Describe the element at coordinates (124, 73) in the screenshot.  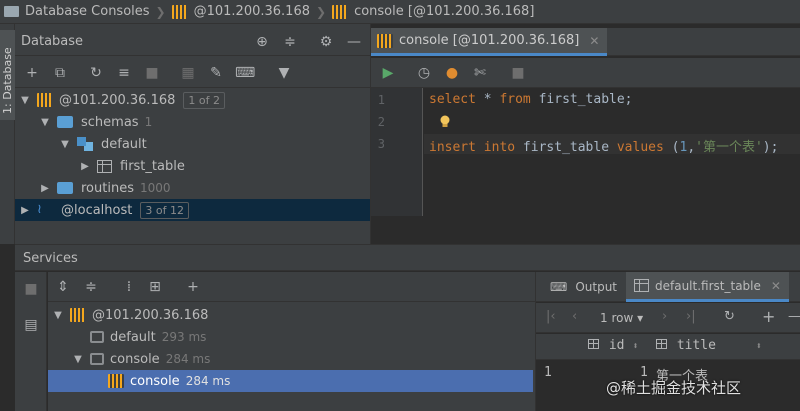
I see `schema-settings-icon: ≡` at that location.